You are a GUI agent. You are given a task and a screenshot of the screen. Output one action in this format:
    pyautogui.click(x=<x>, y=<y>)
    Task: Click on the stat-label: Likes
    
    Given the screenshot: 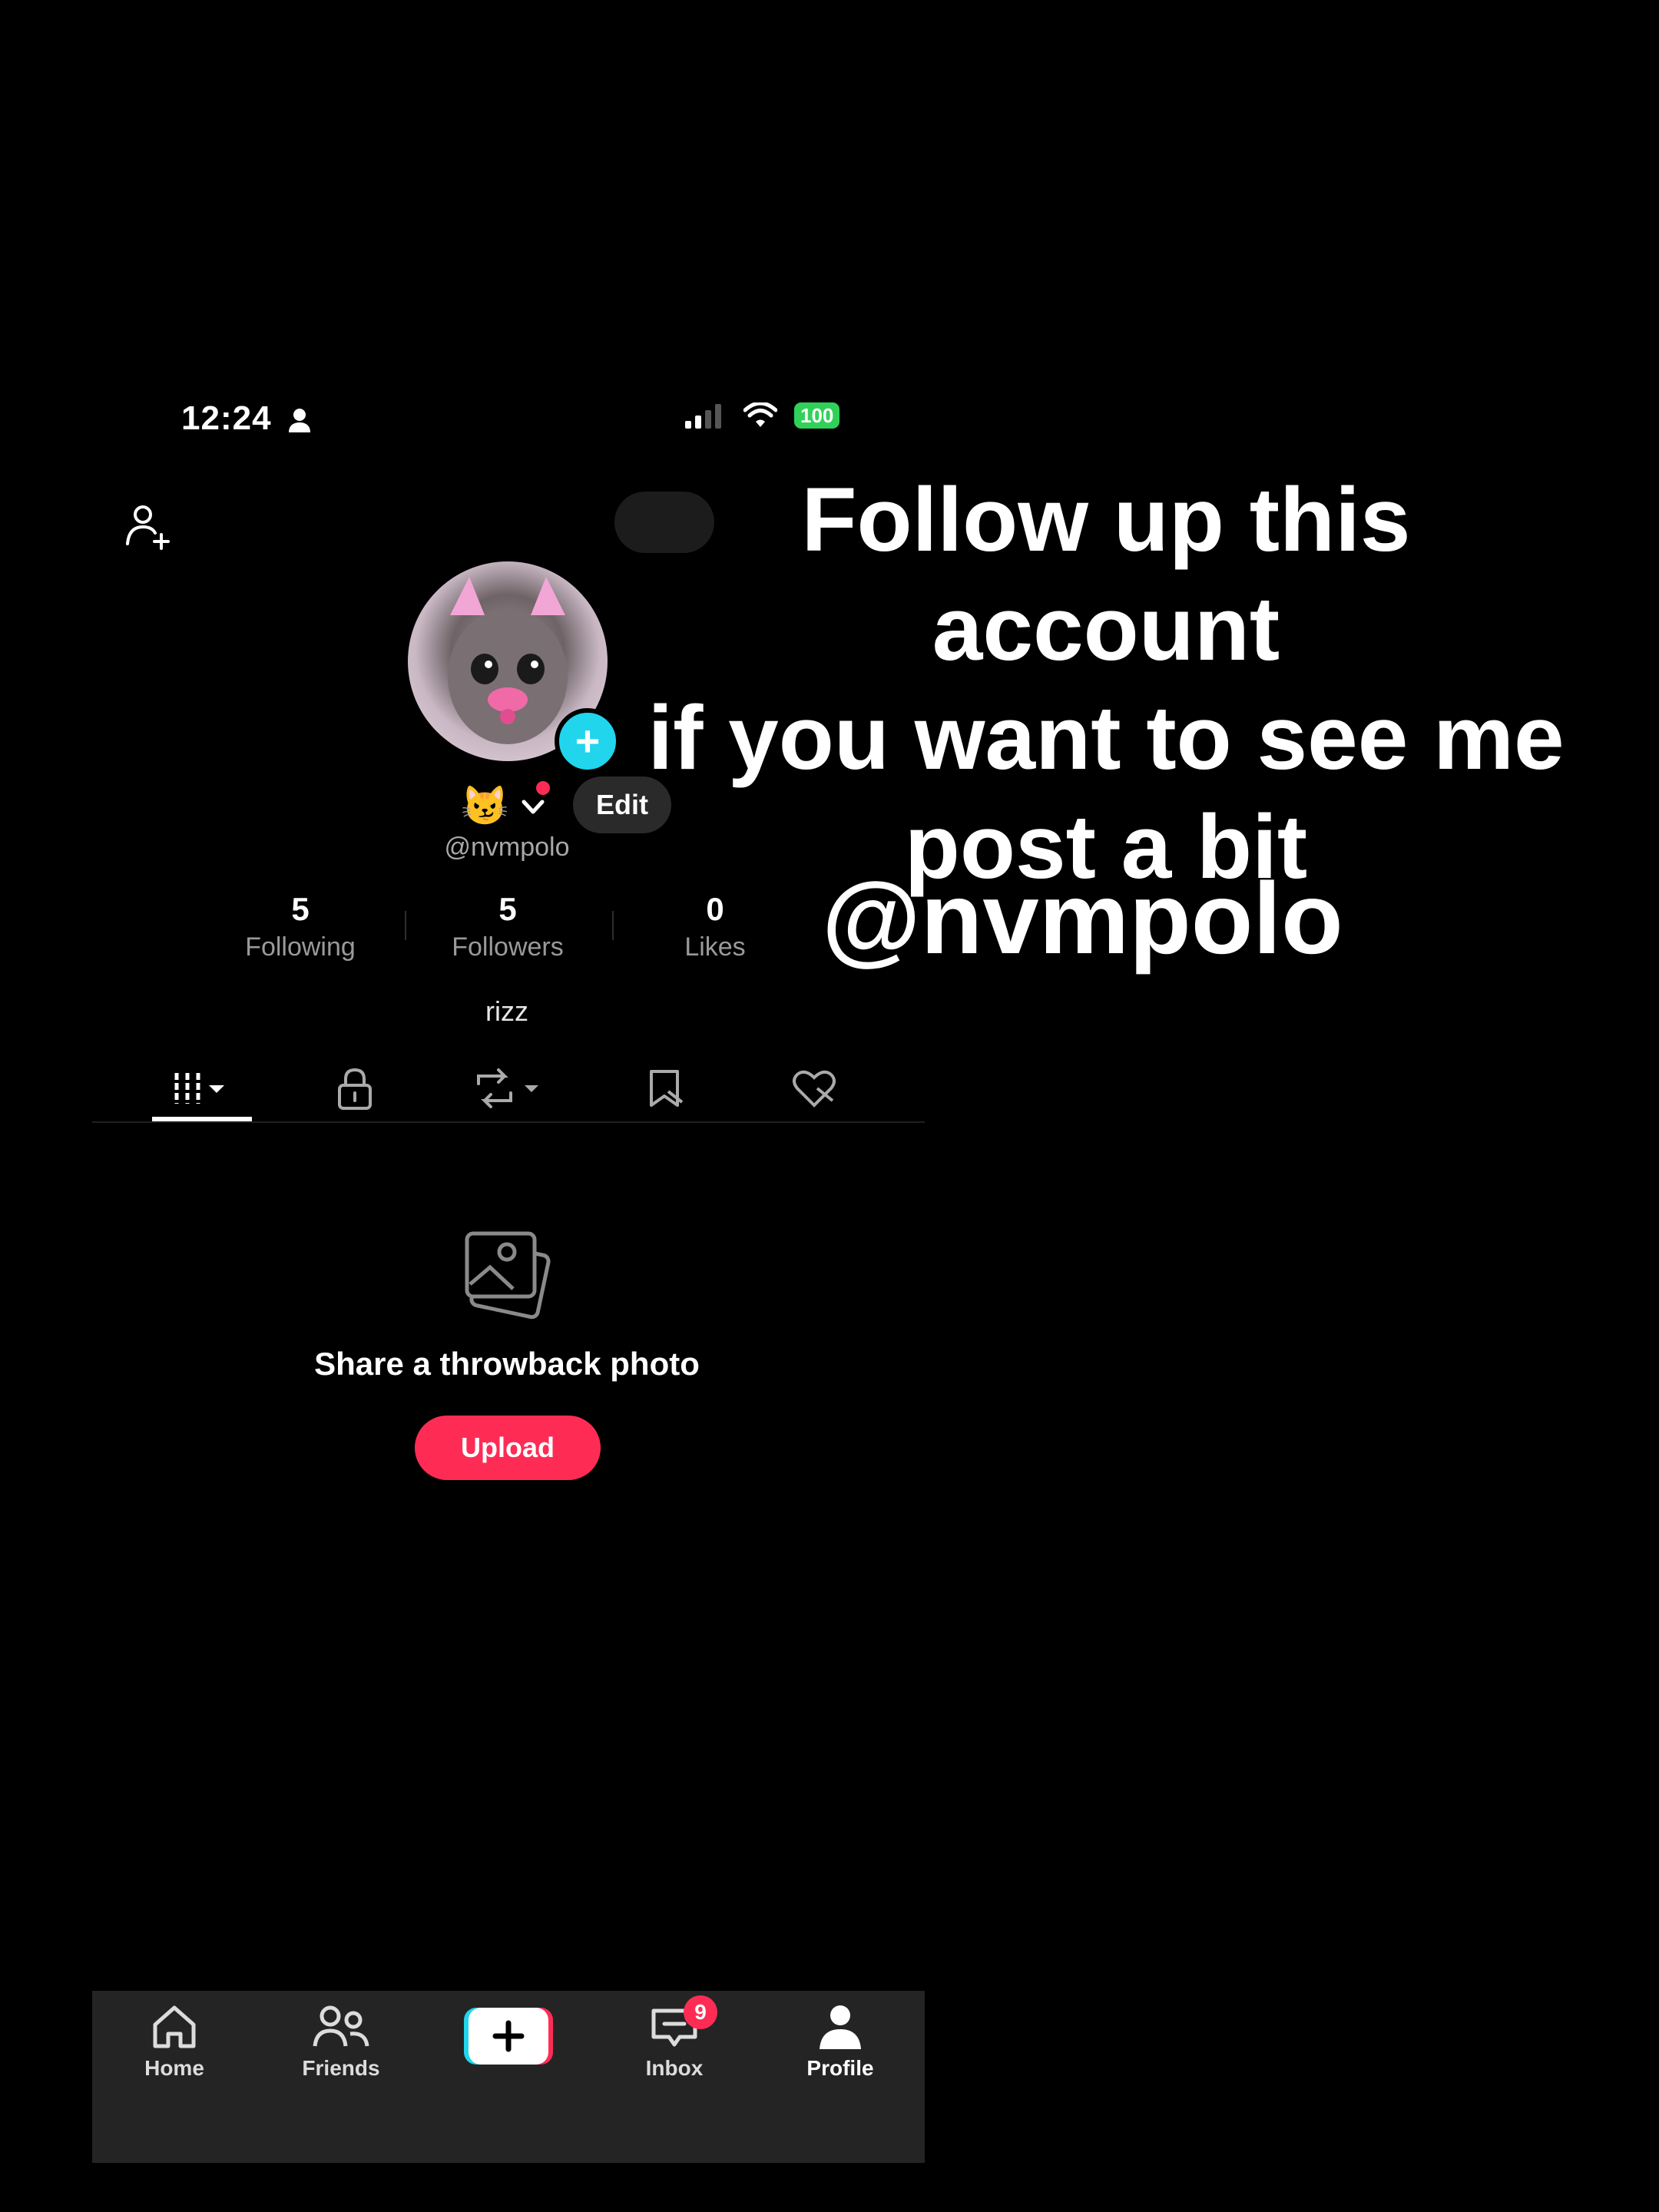 What is the action you would take?
    pyautogui.click(x=715, y=947)
    